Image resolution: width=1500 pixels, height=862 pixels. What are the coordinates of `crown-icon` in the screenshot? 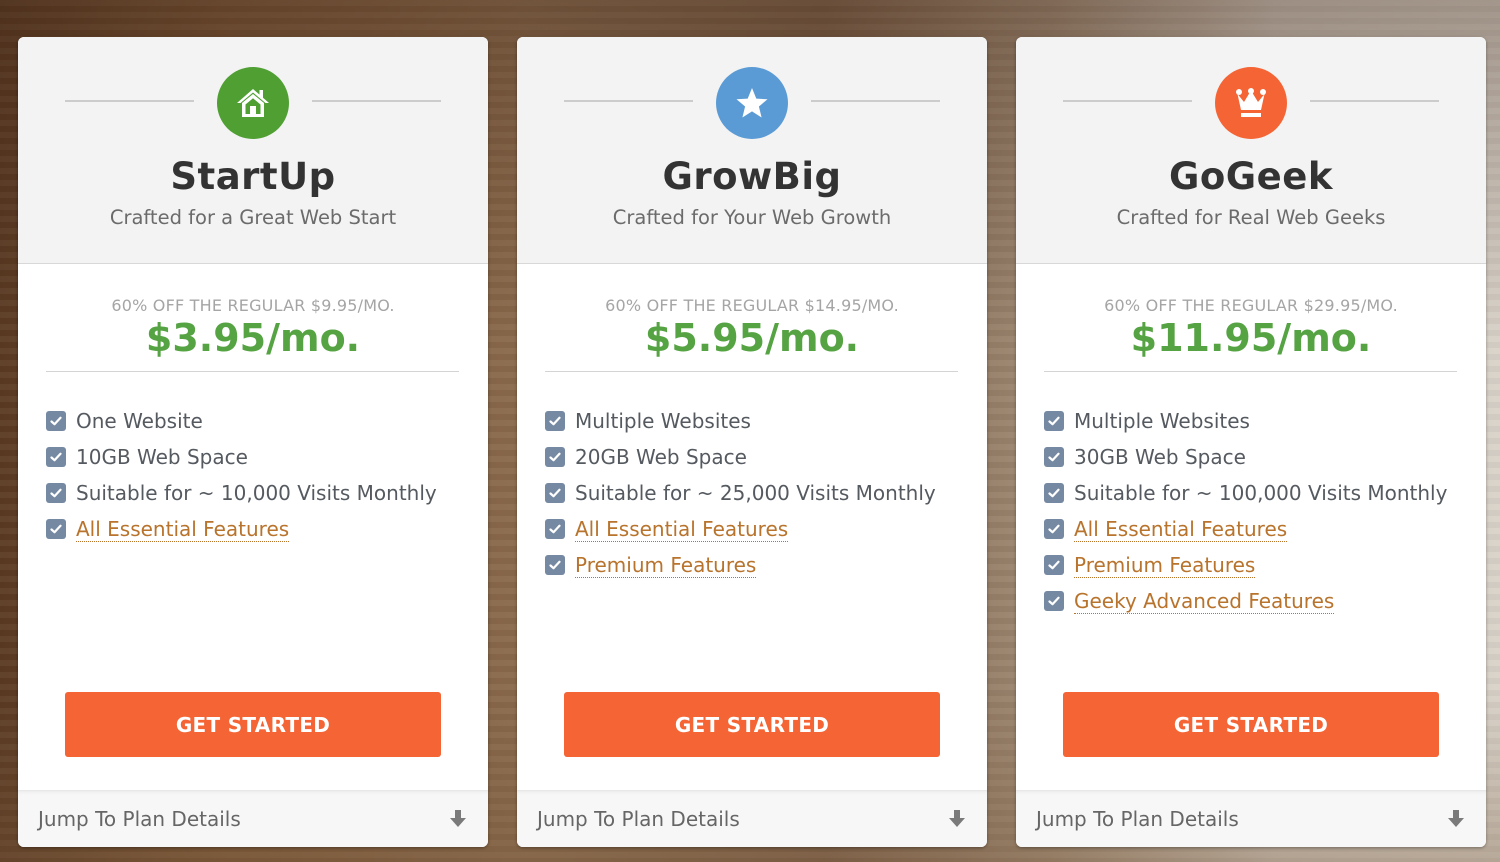 It's located at (1251, 102).